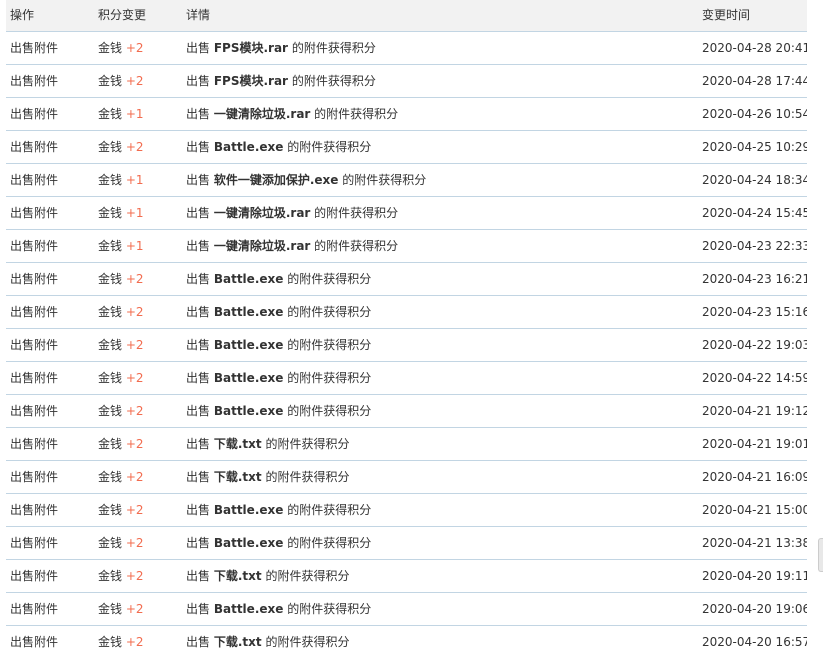 The width and height of the screenshot is (823, 658). Describe the element at coordinates (754, 609) in the screenshot. I see `row-time: 2020-04-20 19:06` at that location.